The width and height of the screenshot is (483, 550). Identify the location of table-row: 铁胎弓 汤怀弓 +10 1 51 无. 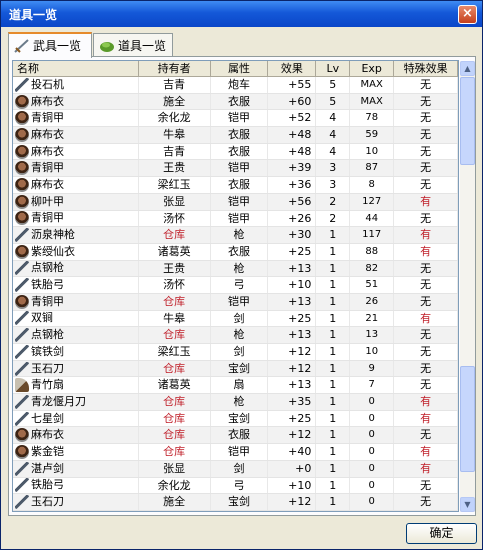
(235, 285).